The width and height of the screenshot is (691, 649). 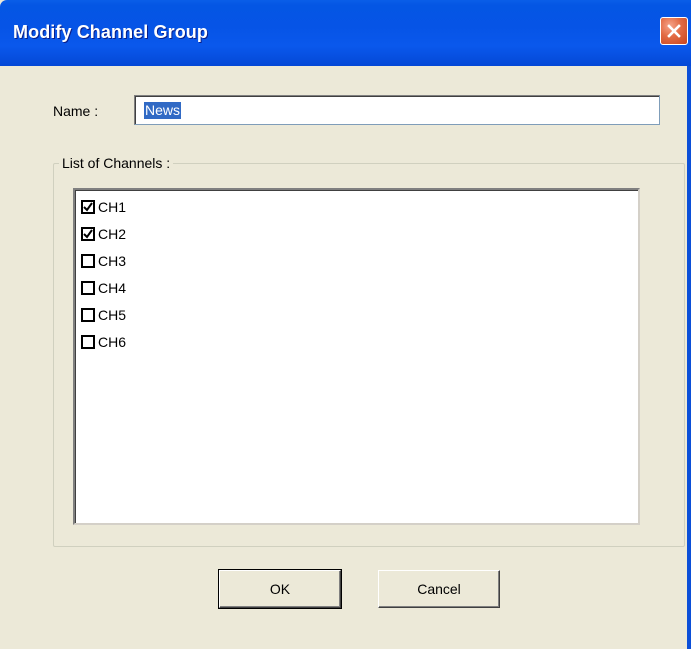 What do you see at coordinates (110, 32) in the screenshot?
I see `dialog-title: Modify Channel Group` at bounding box center [110, 32].